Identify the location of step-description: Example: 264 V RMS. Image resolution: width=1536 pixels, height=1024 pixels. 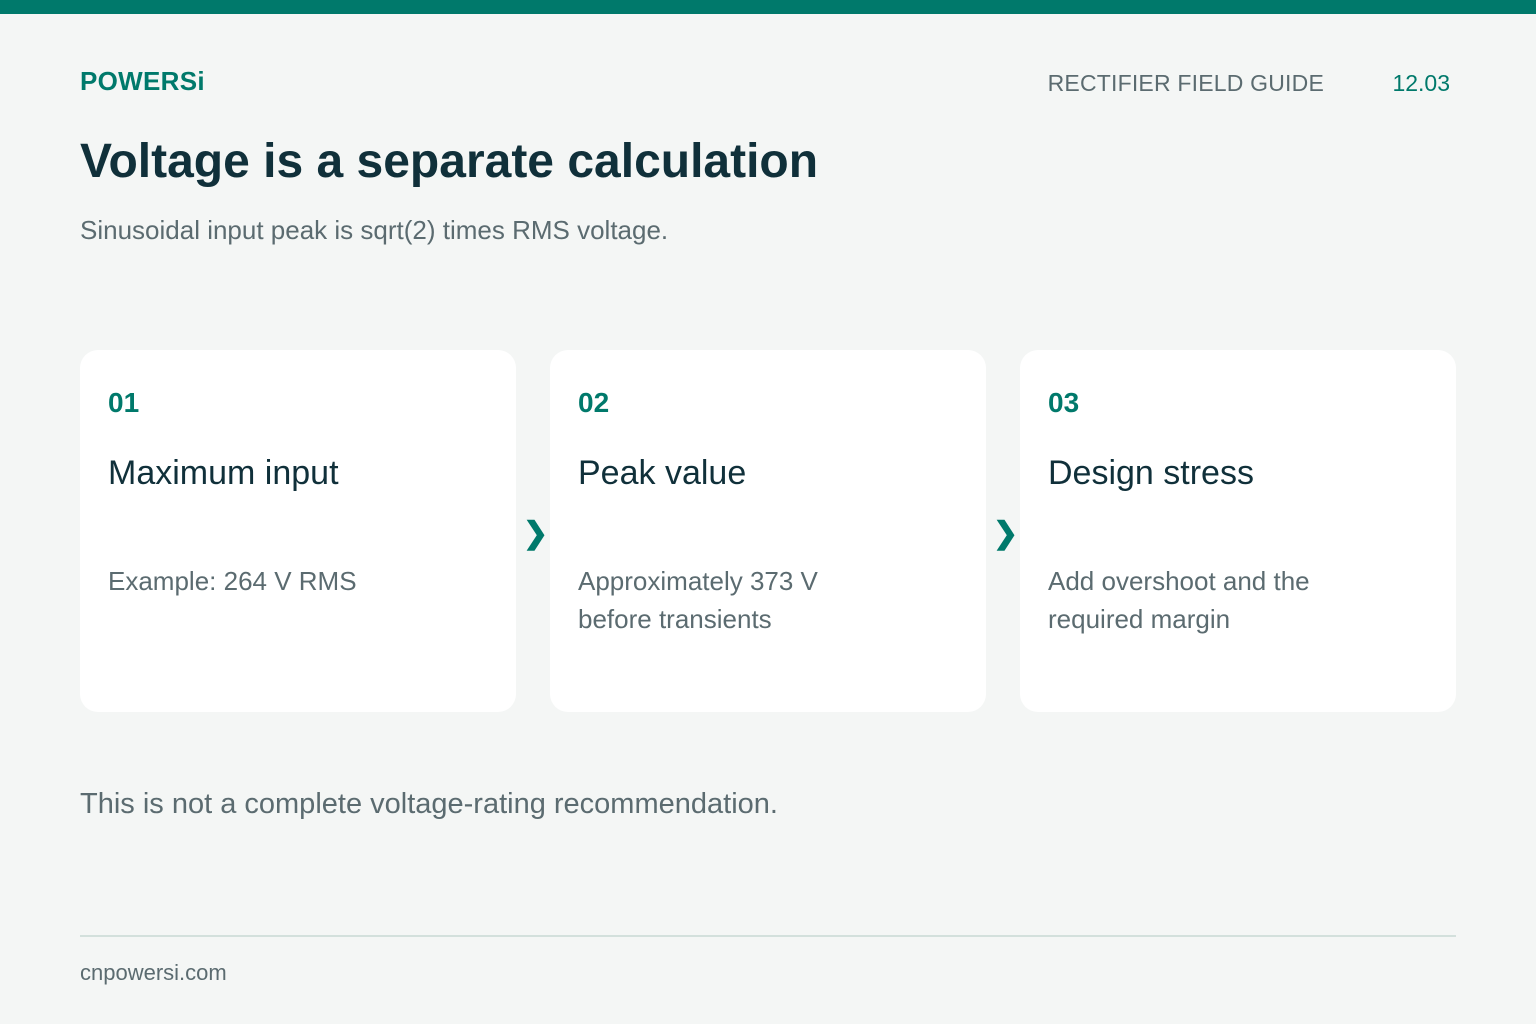
(232, 581).